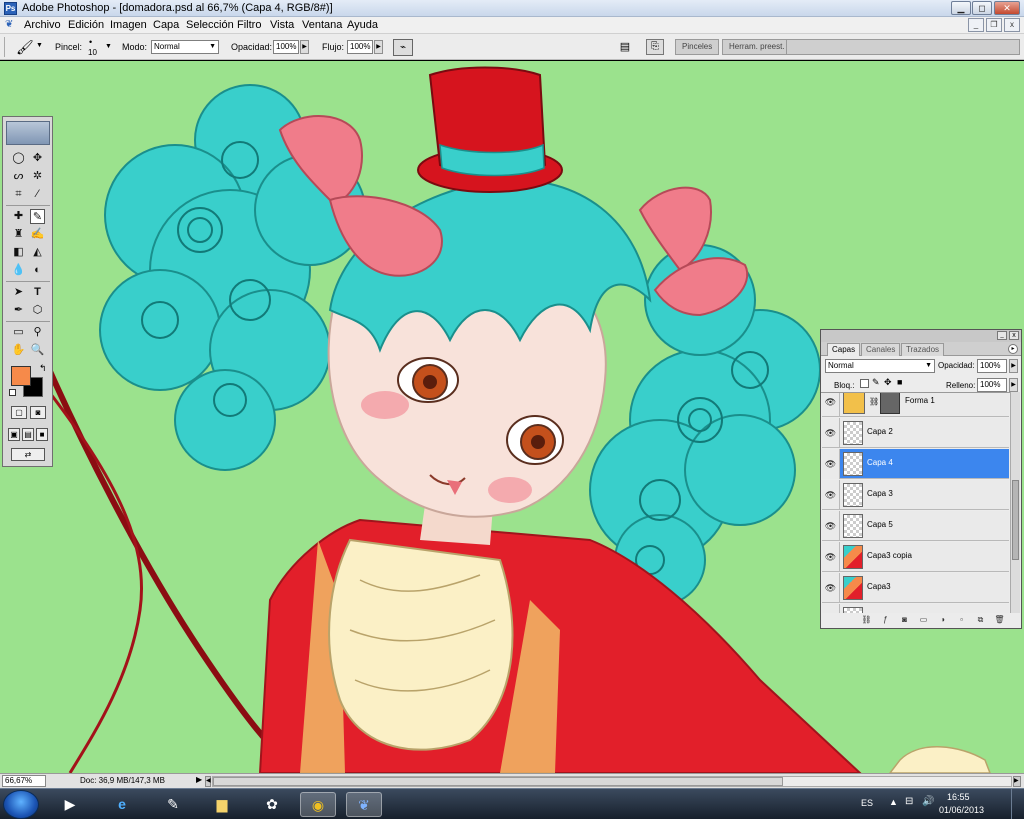 The height and width of the screenshot is (819, 1024). Describe the element at coordinates (37, 292) in the screenshot. I see `type-tool-icon: T` at that location.